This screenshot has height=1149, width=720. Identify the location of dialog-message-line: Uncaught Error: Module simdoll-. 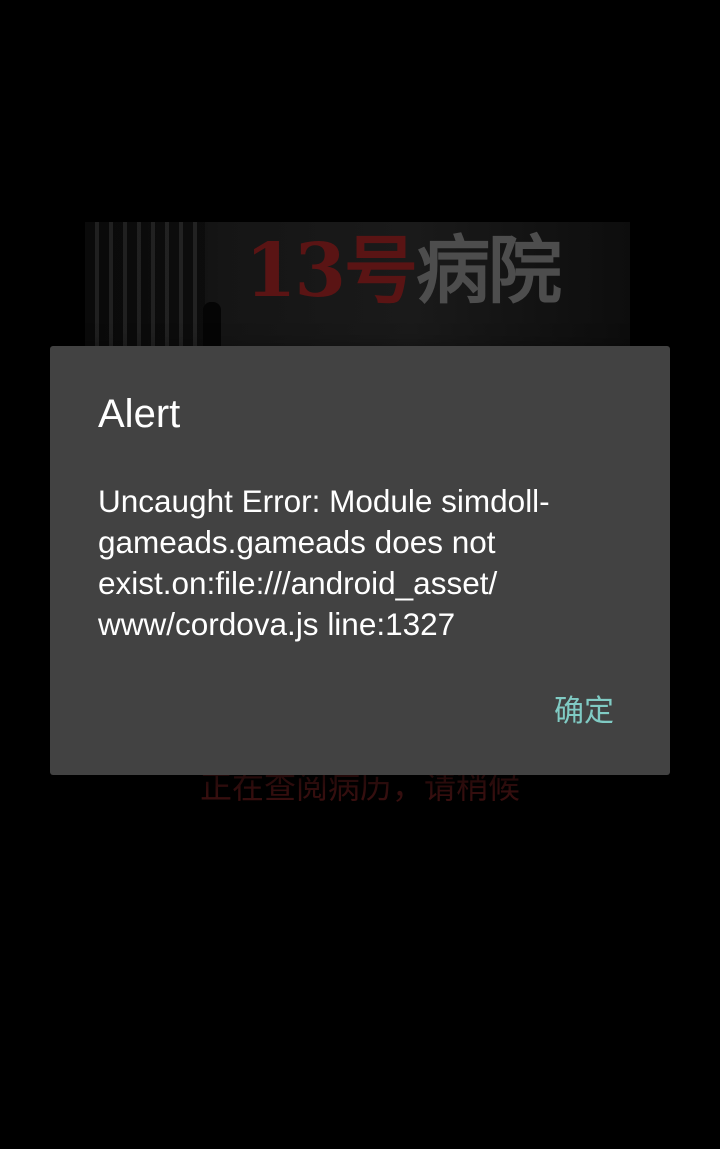
(324, 501).